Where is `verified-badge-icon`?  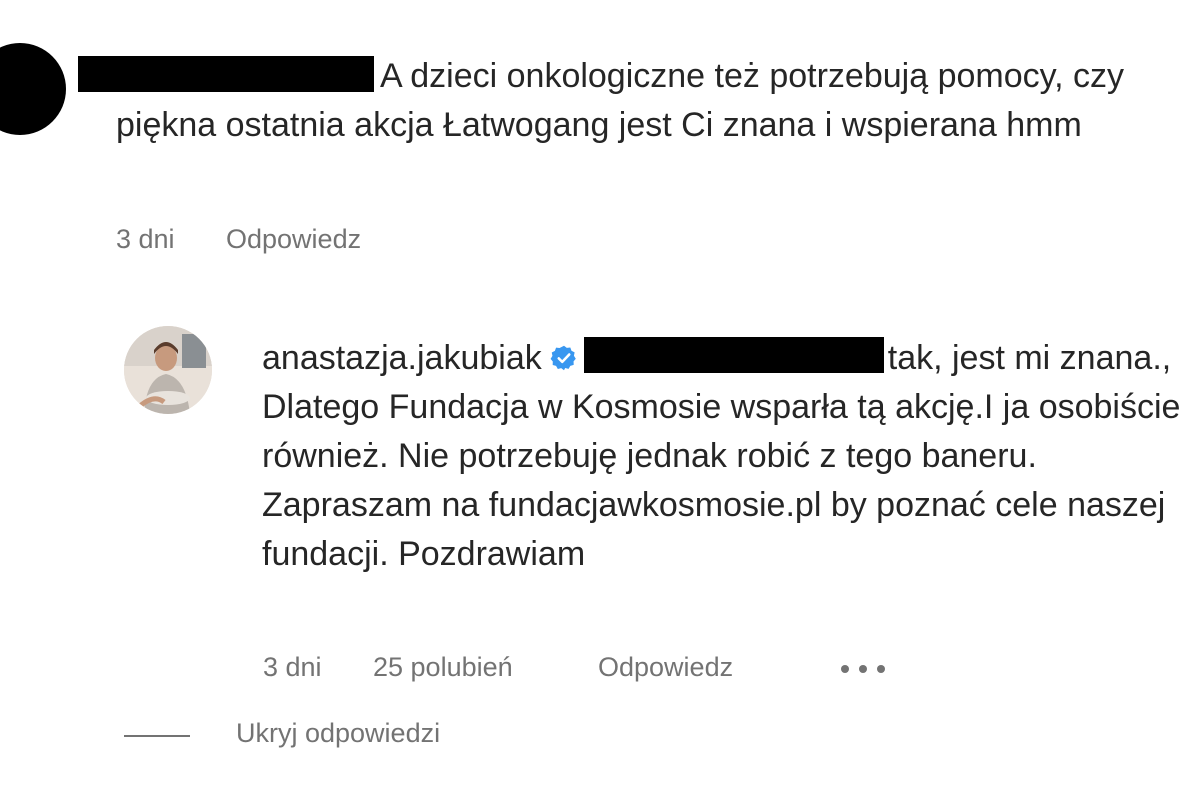 verified-badge-icon is located at coordinates (563, 358).